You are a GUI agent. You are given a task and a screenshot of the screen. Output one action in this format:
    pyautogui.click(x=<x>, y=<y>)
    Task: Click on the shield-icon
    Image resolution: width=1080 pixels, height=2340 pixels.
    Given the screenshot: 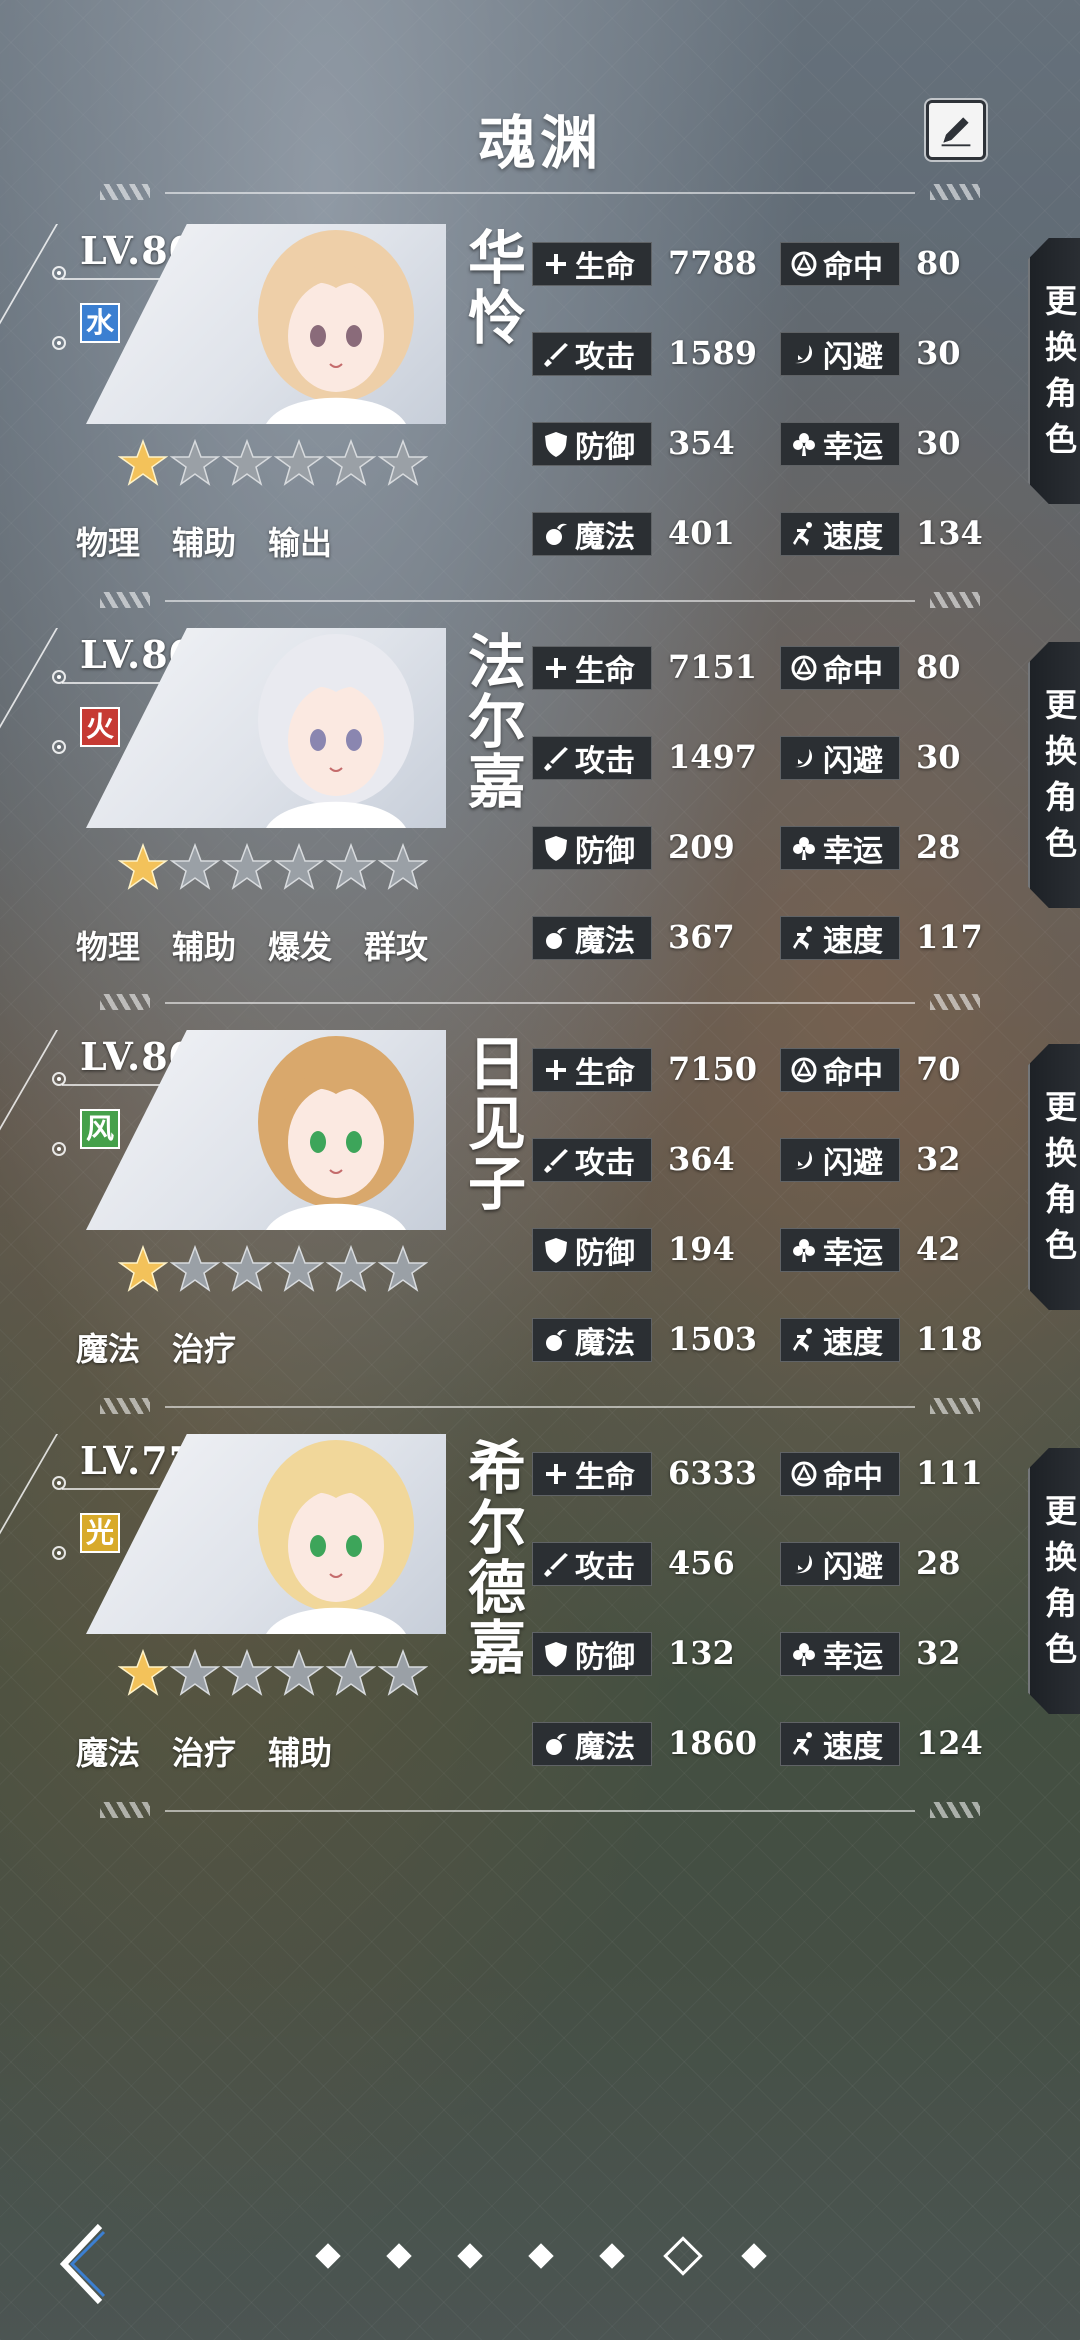 What is the action you would take?
    pyautogui.click(x=556, y=444)
    